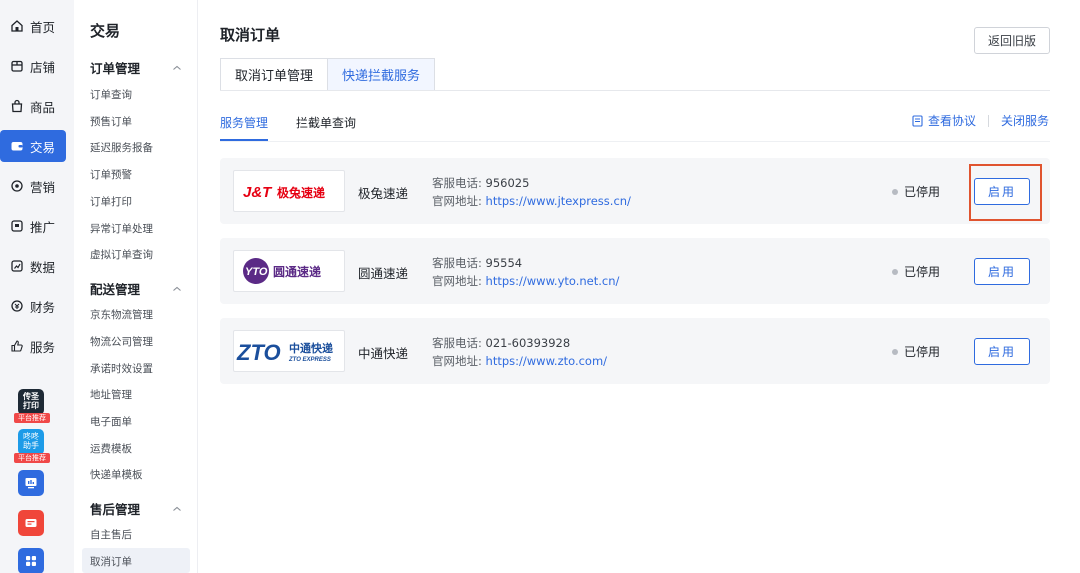 This screenshot has height=573, width=1080. Describe the element at coordinates (33, 146) in the screenshot. I see `rail-item-trade: 交易` at that location.